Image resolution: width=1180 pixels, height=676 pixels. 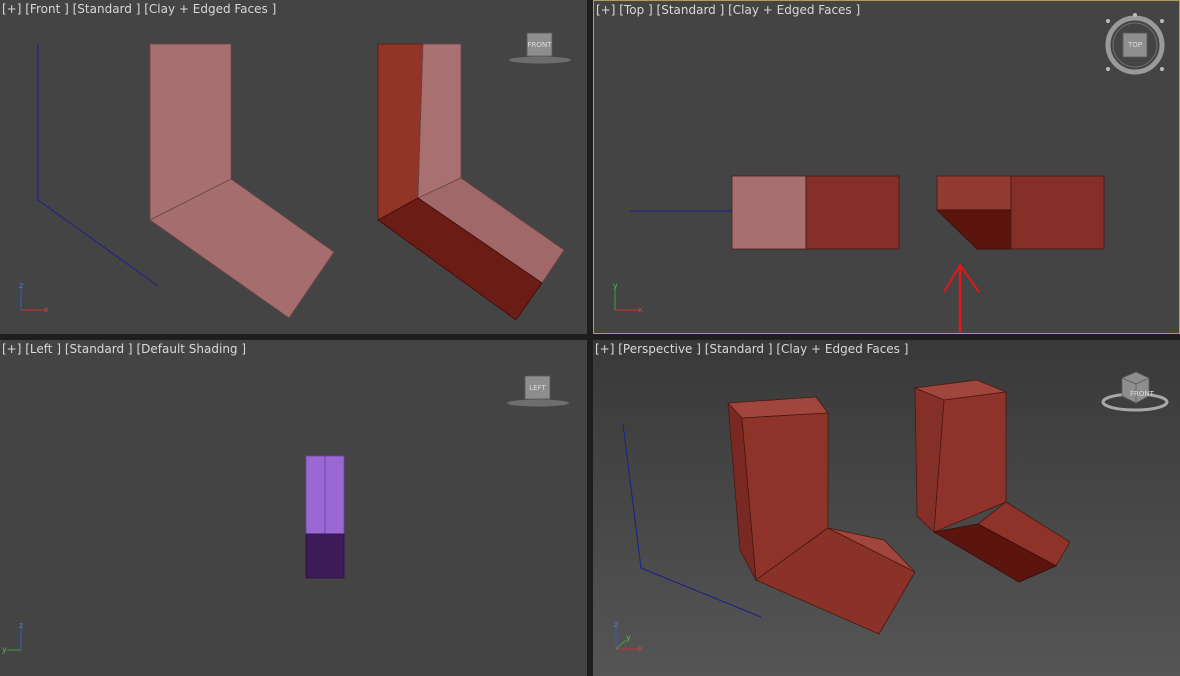 What do you see at coordinates (98, 165) in the screenshot?
I see `world-axis-line` at bounding box center [98, 165].